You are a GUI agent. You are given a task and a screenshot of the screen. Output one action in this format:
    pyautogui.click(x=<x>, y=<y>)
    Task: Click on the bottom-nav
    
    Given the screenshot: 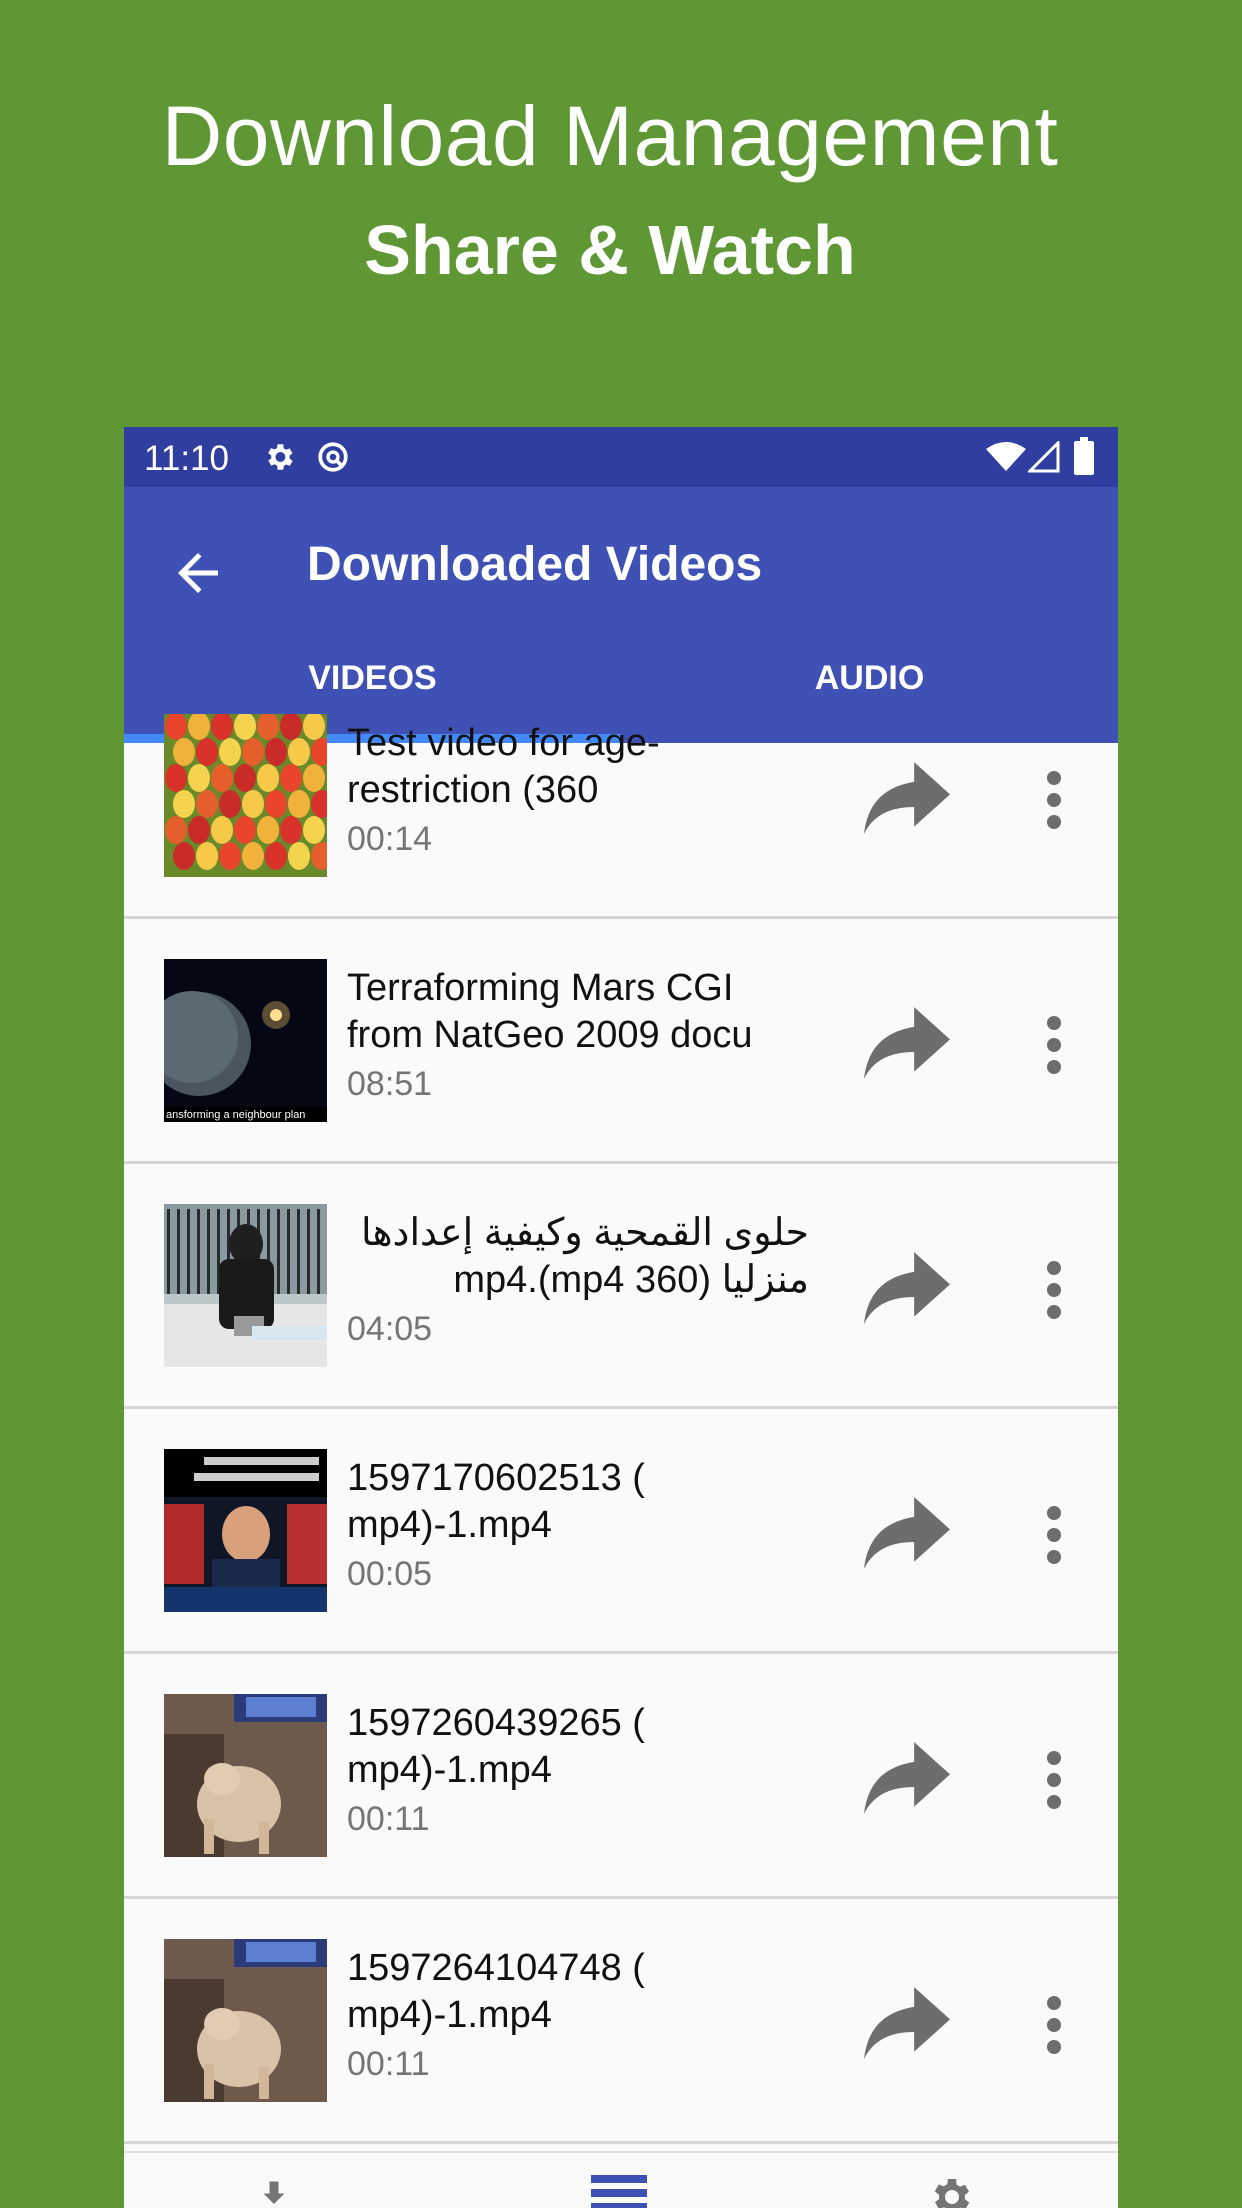 What is the action you would take?
    pyautogui.click(x=621, y=2179)
    